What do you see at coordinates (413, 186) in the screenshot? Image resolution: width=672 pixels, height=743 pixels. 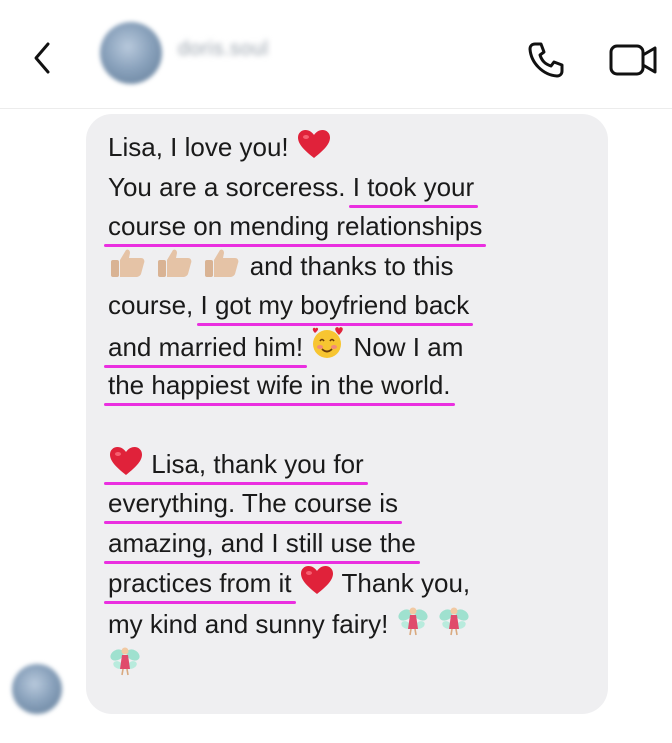 I see `highlighted-text: I took your` at bounding box center [413, 186].